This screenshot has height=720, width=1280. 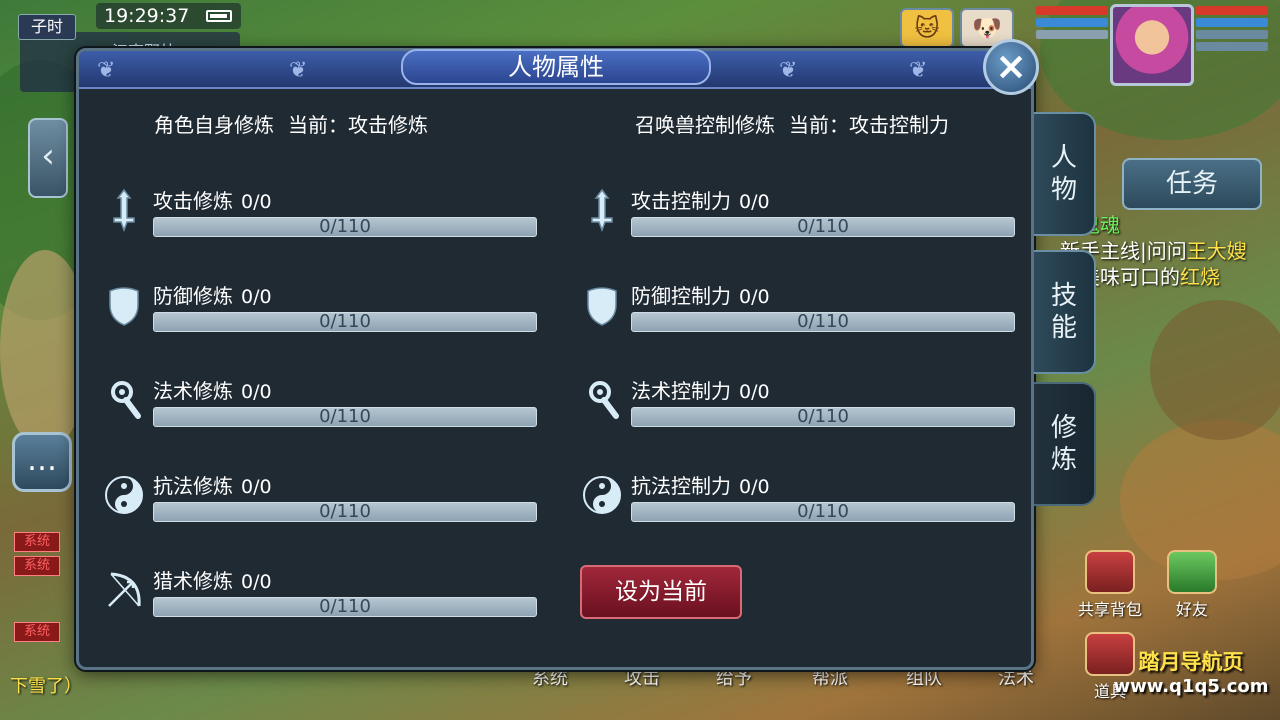 What do you see at coordinates (358, 125) in the screenshot?
I see `self-training-current: 当前：攻击修炼` at bounding box center [358, 125].